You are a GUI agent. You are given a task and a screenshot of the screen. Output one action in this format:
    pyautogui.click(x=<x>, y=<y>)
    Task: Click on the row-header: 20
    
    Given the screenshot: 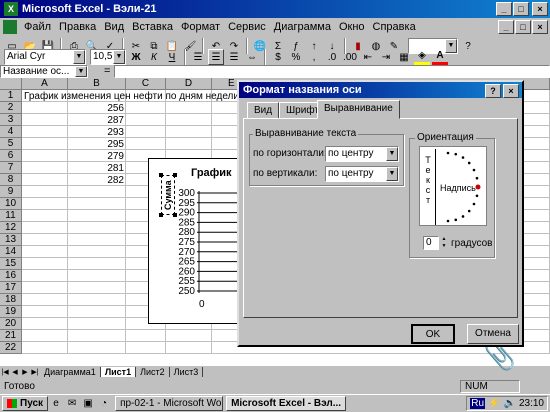 What is the action you would take?
    pyautogui.click(x=11, y=324)
    